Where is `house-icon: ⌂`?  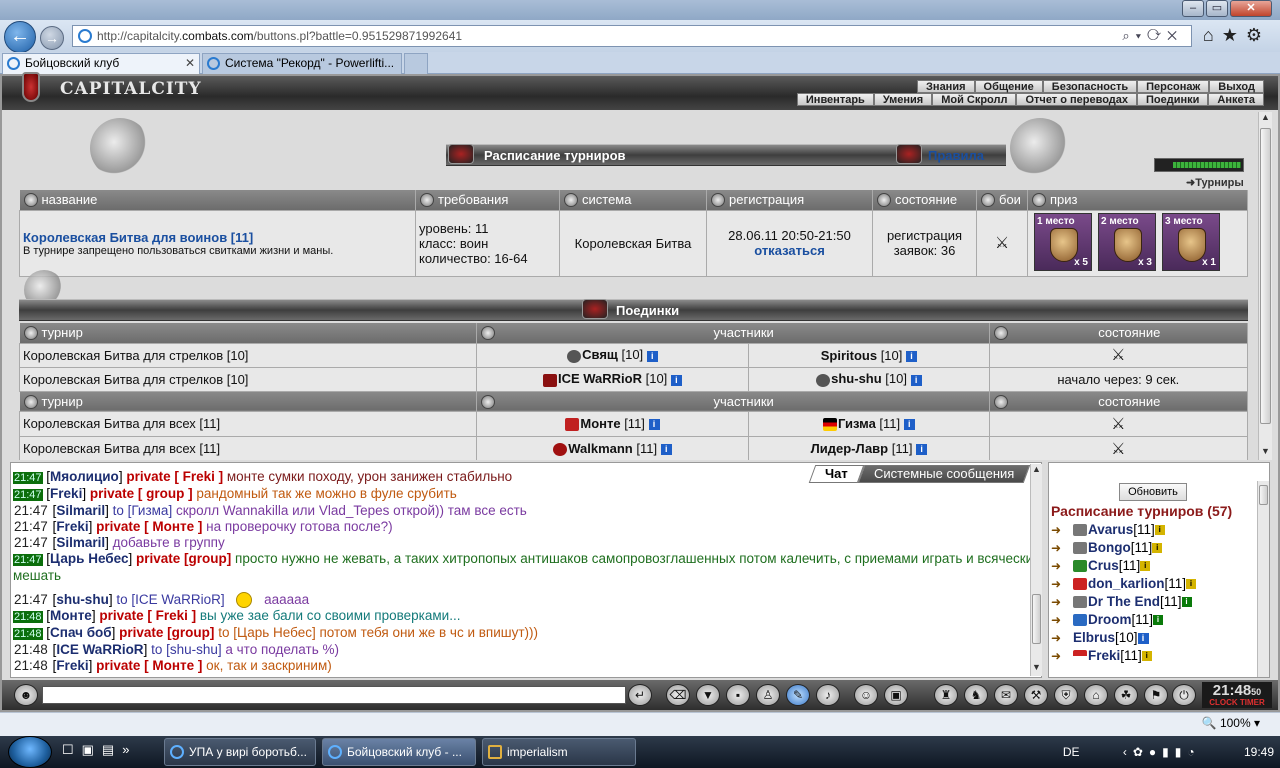 house-icon: ⌂ is located at coordinates (1096, 695).